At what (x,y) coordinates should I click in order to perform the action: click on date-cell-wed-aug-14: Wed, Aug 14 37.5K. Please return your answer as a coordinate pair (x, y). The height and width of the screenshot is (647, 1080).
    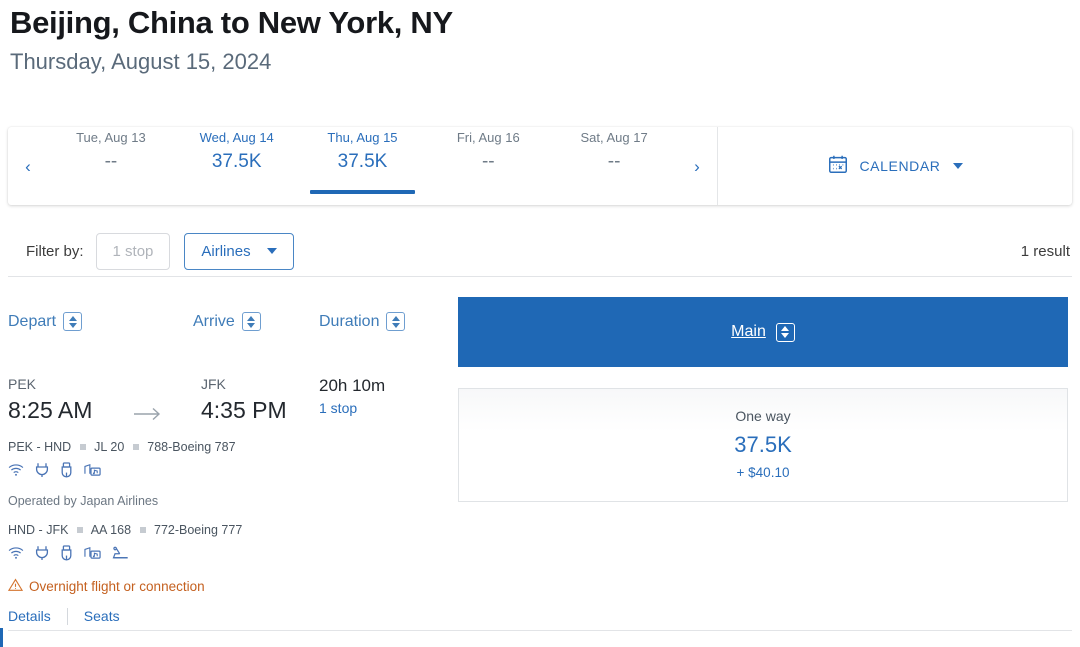
    Looking at the image, I should click on (237, 159).